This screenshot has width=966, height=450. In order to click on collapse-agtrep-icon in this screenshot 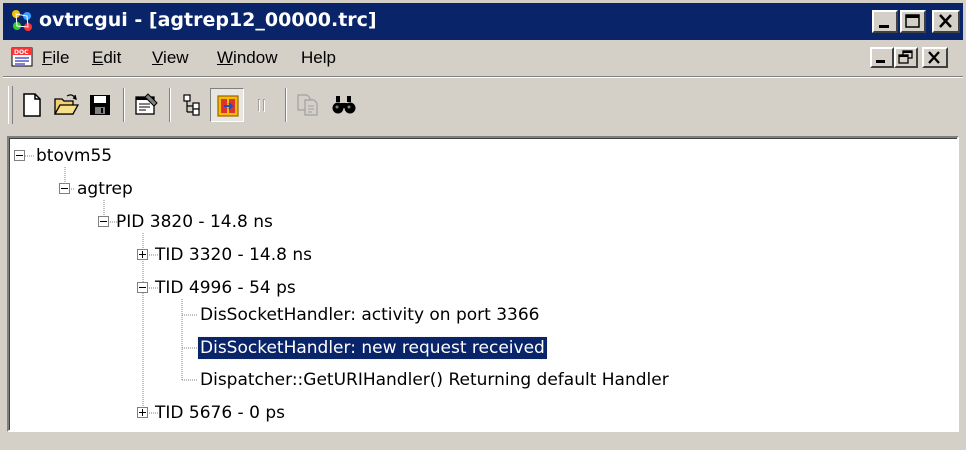, I will do `click(64, 188)`.